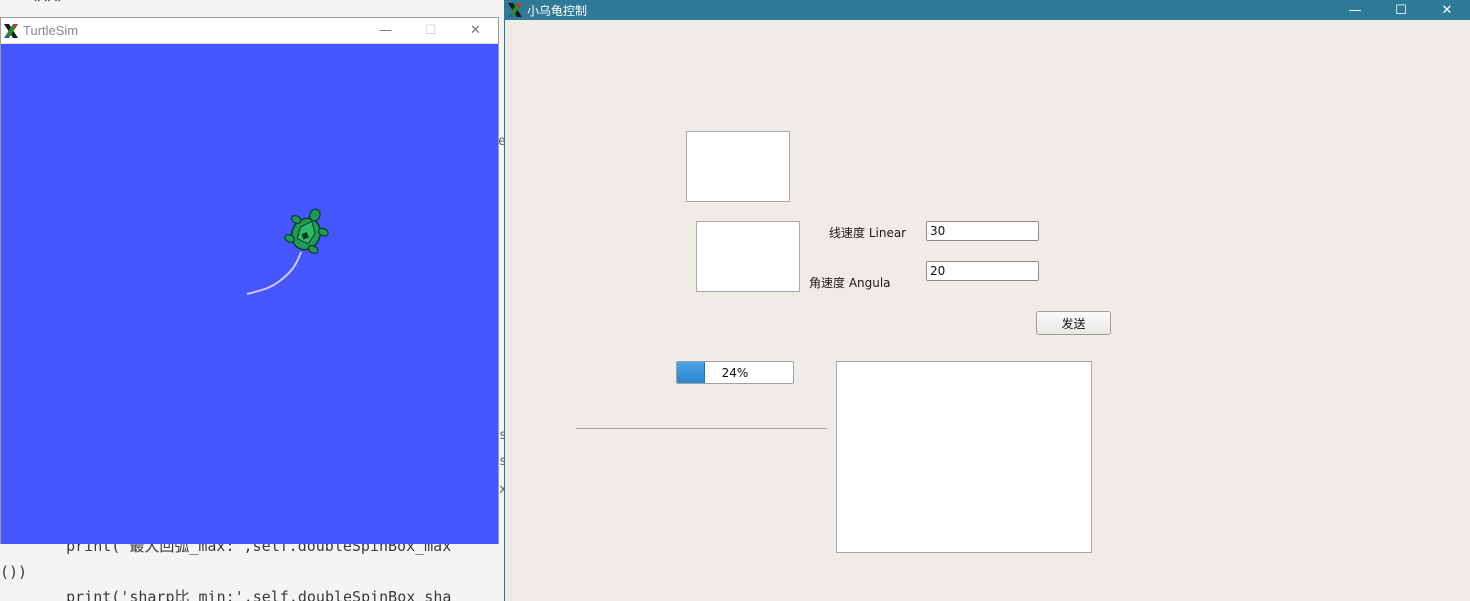 Image resolution: width=1470 pixels, height=601 pixels. I want to click on angular-speed-label: 角速度 Angula, so click(850, 283).